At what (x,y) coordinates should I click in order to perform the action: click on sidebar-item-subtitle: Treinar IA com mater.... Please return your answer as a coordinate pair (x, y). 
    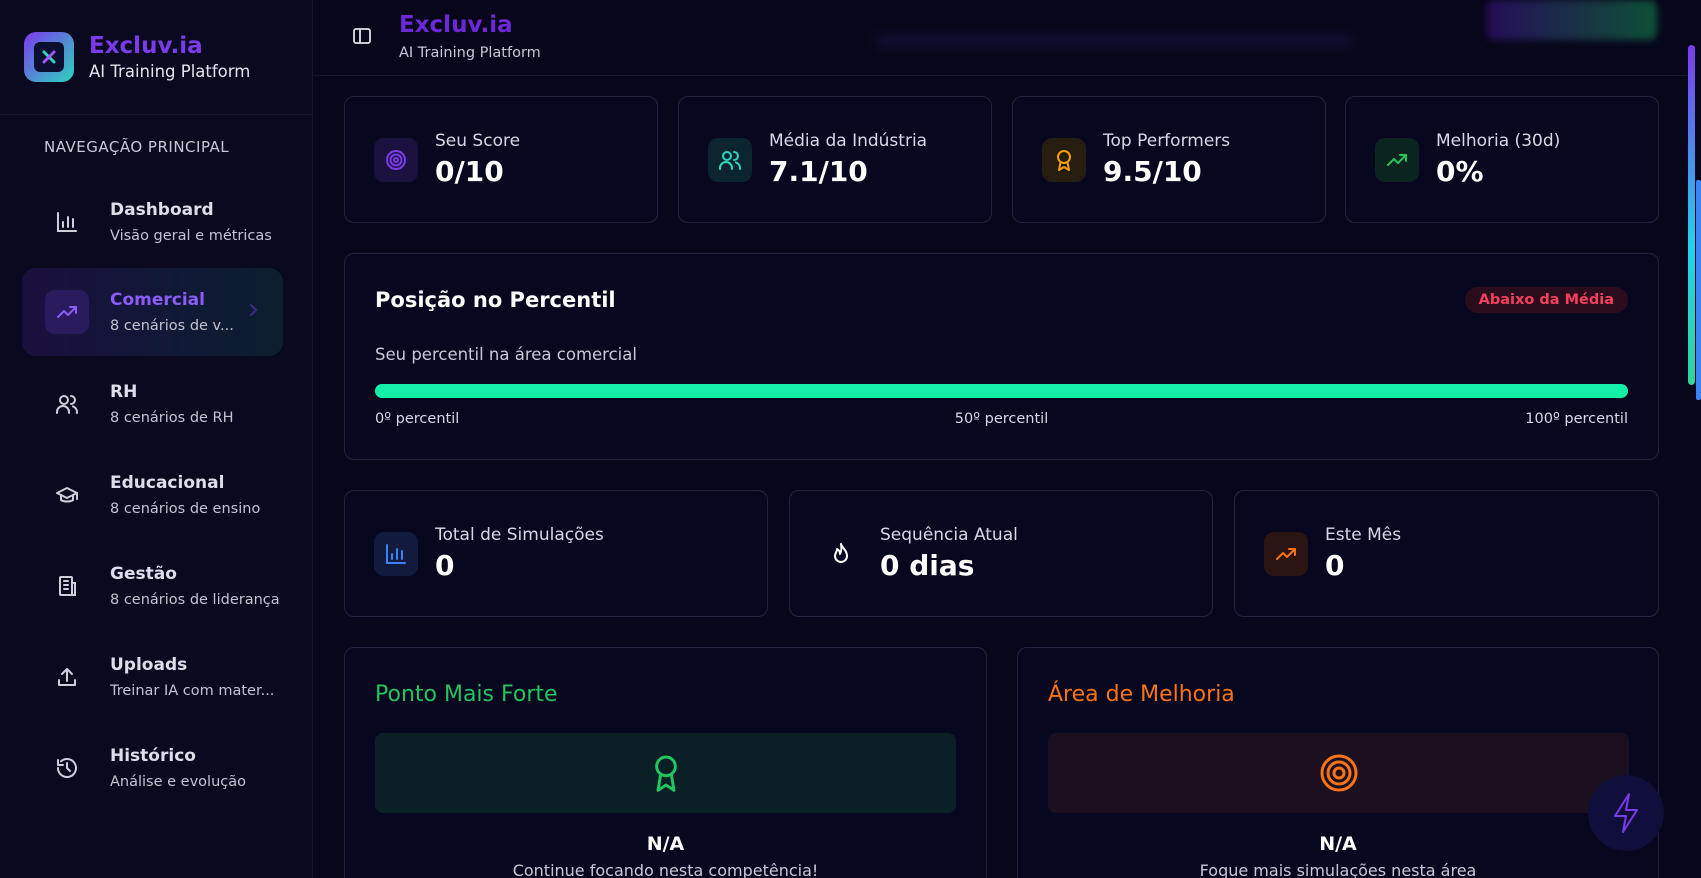
    Looking at the image, I should click on (192, 691).